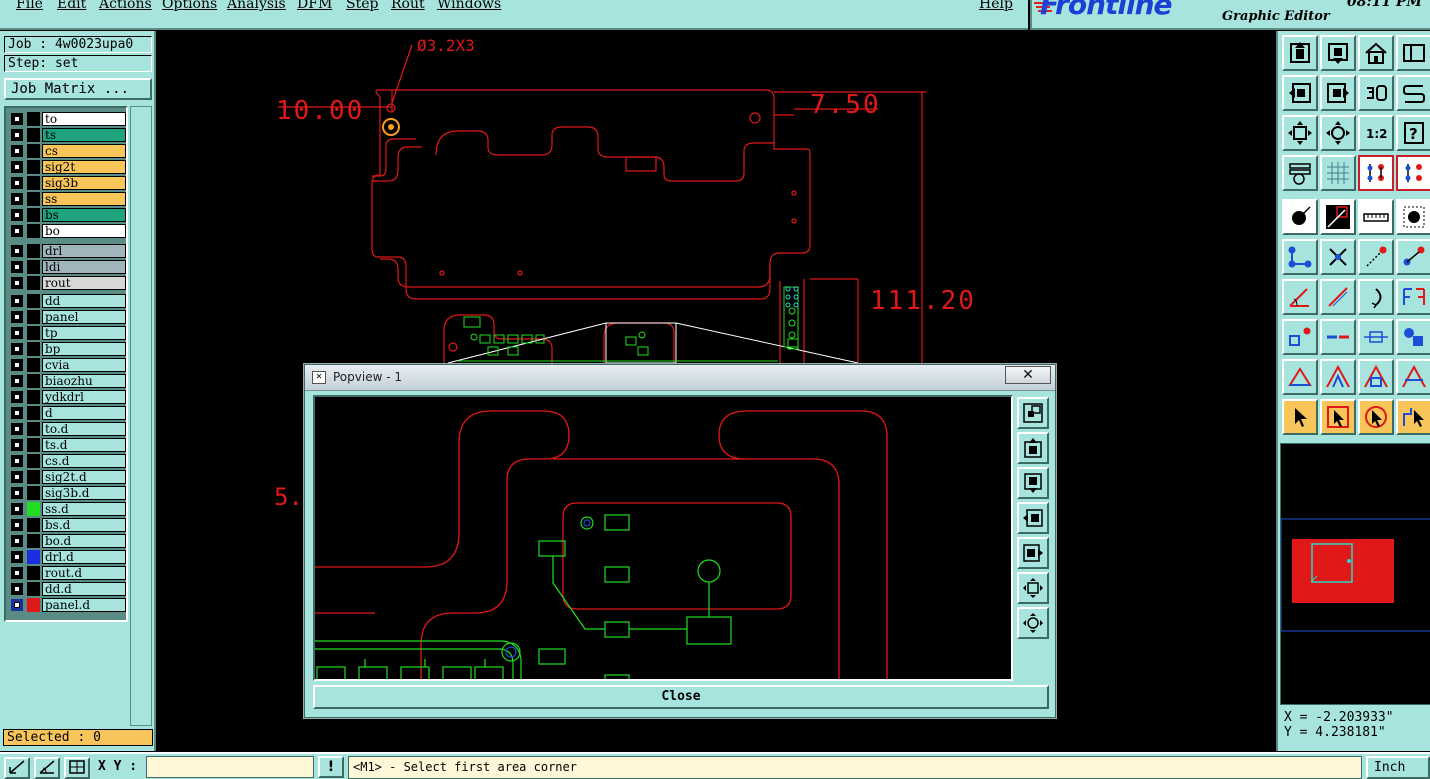  Describe the element at coordinates (1033, 588) in the screenshot. I see `popview-zoom-fit-button` at that location.